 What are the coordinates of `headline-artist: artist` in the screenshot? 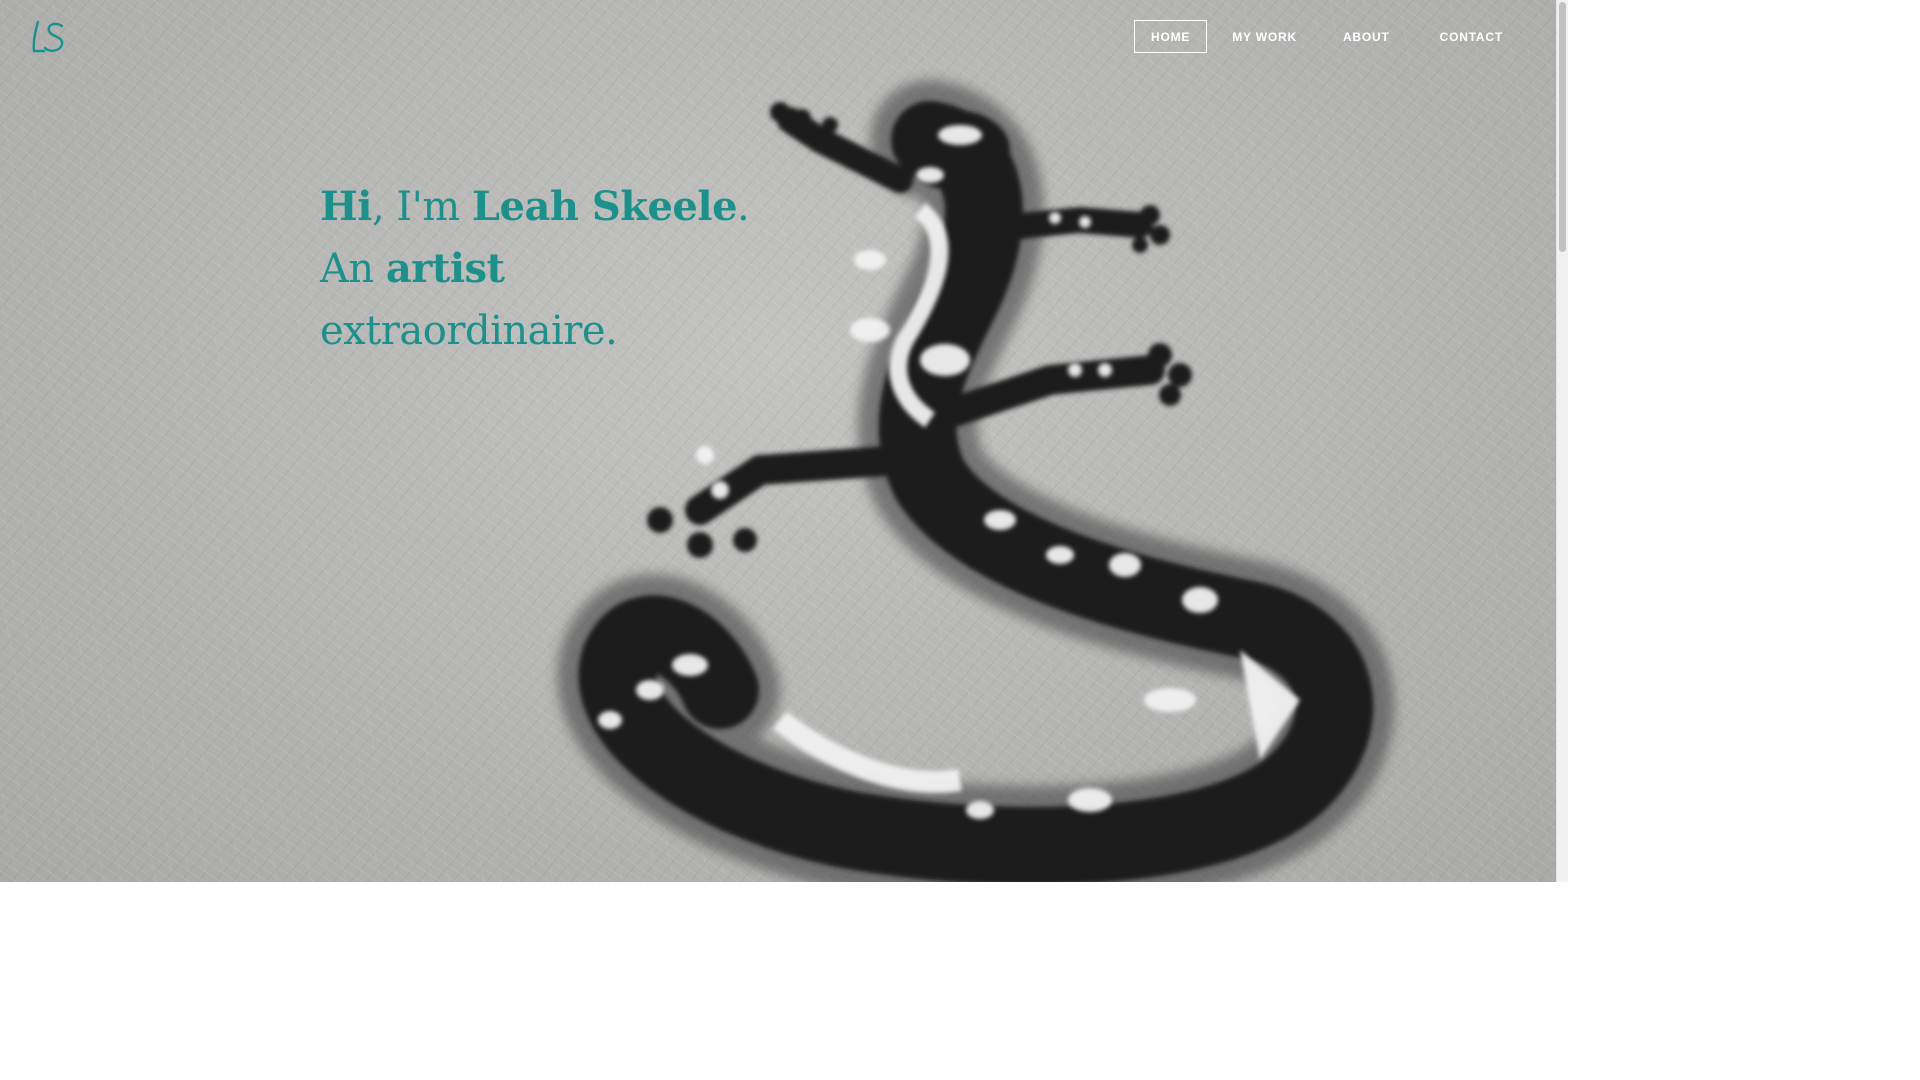 It's located at (445, 268).